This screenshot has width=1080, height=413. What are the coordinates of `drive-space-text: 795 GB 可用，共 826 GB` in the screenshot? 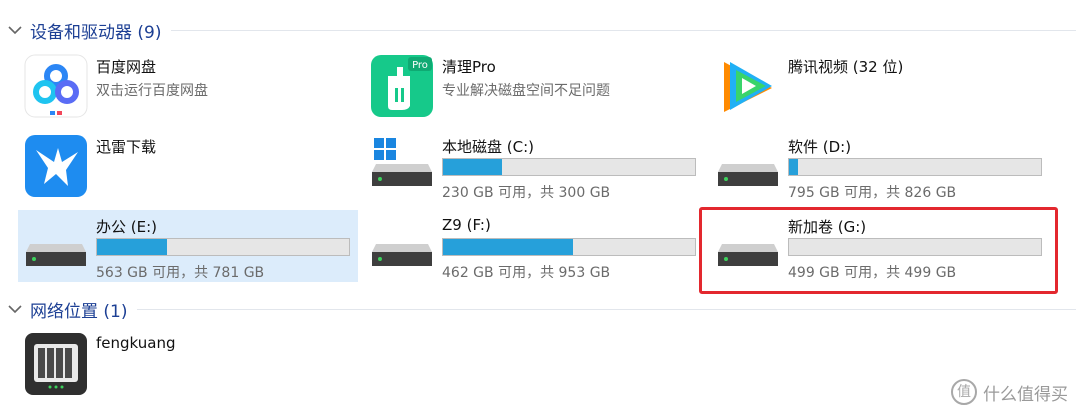 It's located at (872, 193).